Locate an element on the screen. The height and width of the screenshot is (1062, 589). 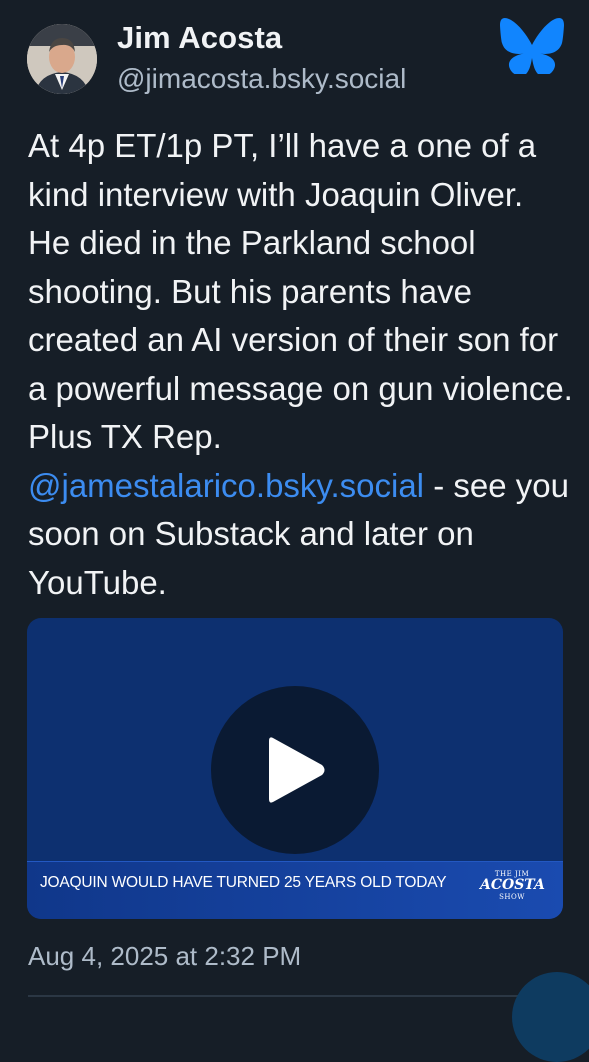
avatar is located at coordinates (62, 59).